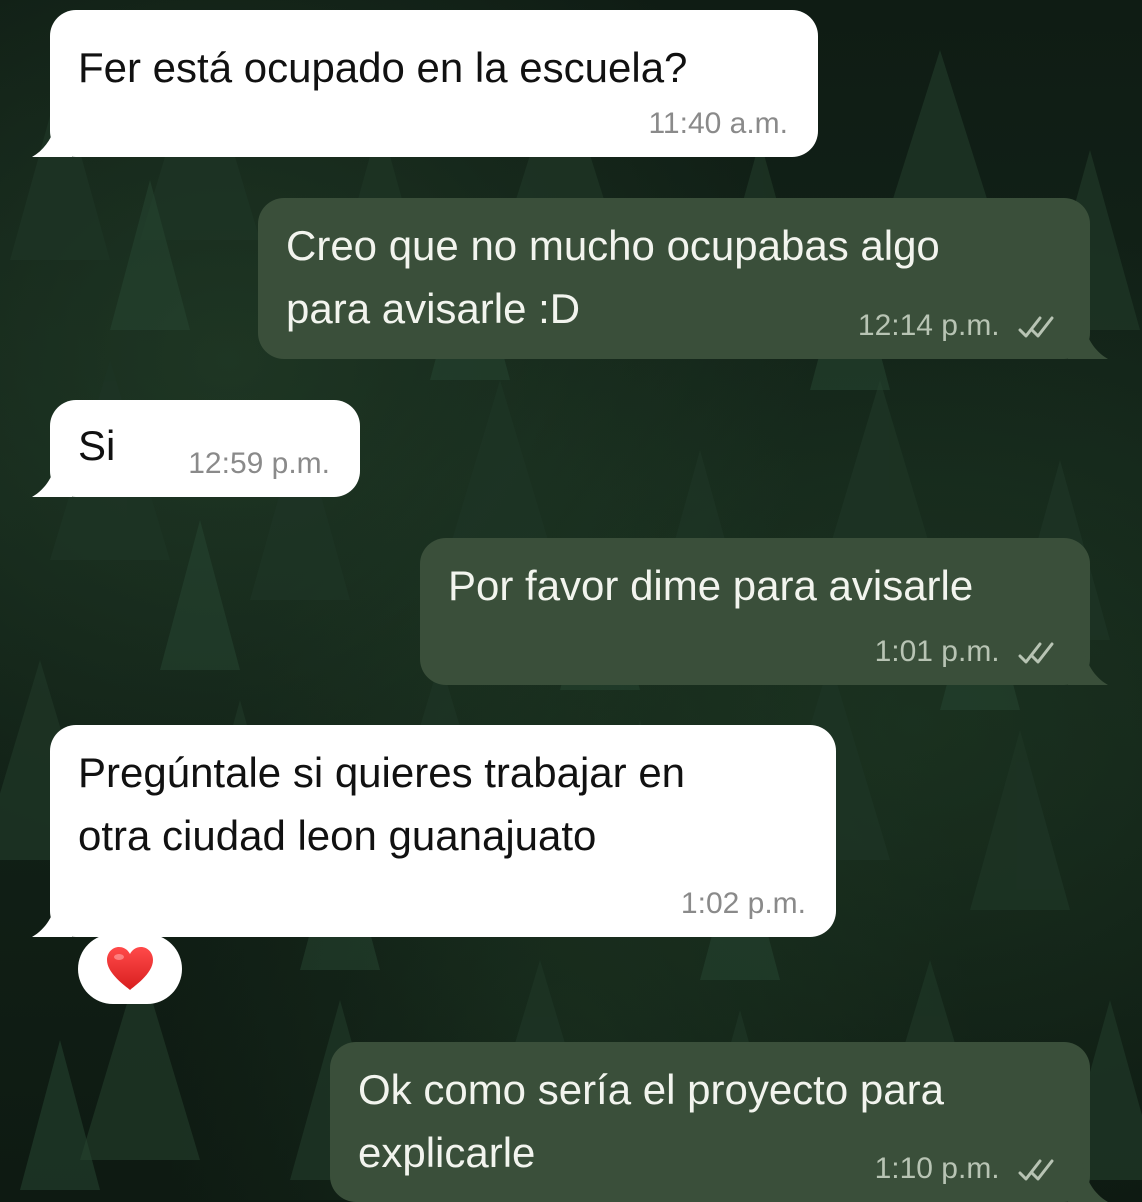 The width and height of the screenshot is (1142, 1202). What do you see at coordinates (97, 445) in the screenshot?
I see `message-text: Si` at bounding box center [97, 445].